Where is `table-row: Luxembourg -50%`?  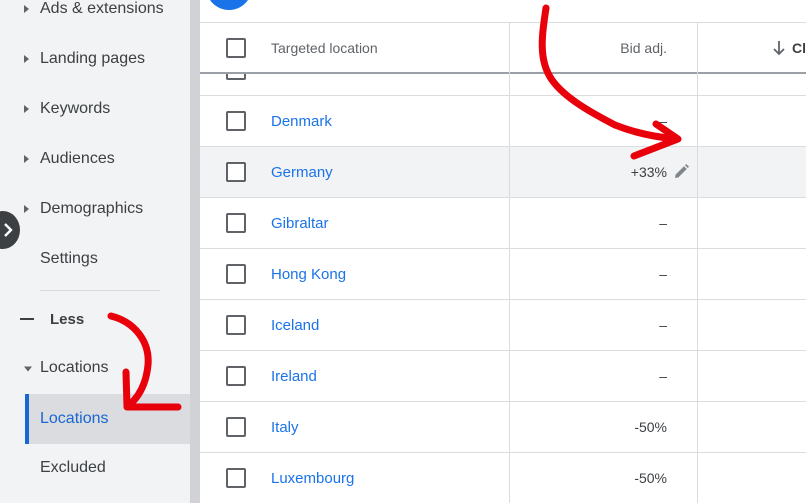 table-row: Luxembourg -50% is located at coordinates (503, 478).